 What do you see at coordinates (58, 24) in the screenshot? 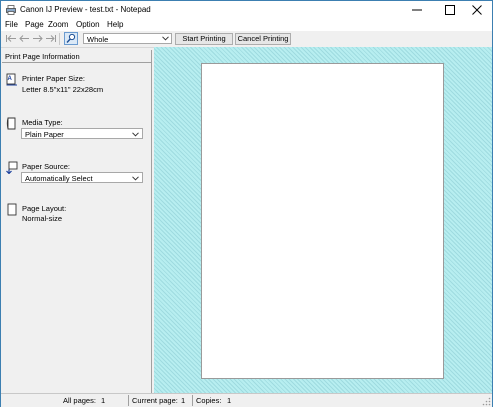
I see `menu-zoom: Zoom` at bounding box center [58, 24].